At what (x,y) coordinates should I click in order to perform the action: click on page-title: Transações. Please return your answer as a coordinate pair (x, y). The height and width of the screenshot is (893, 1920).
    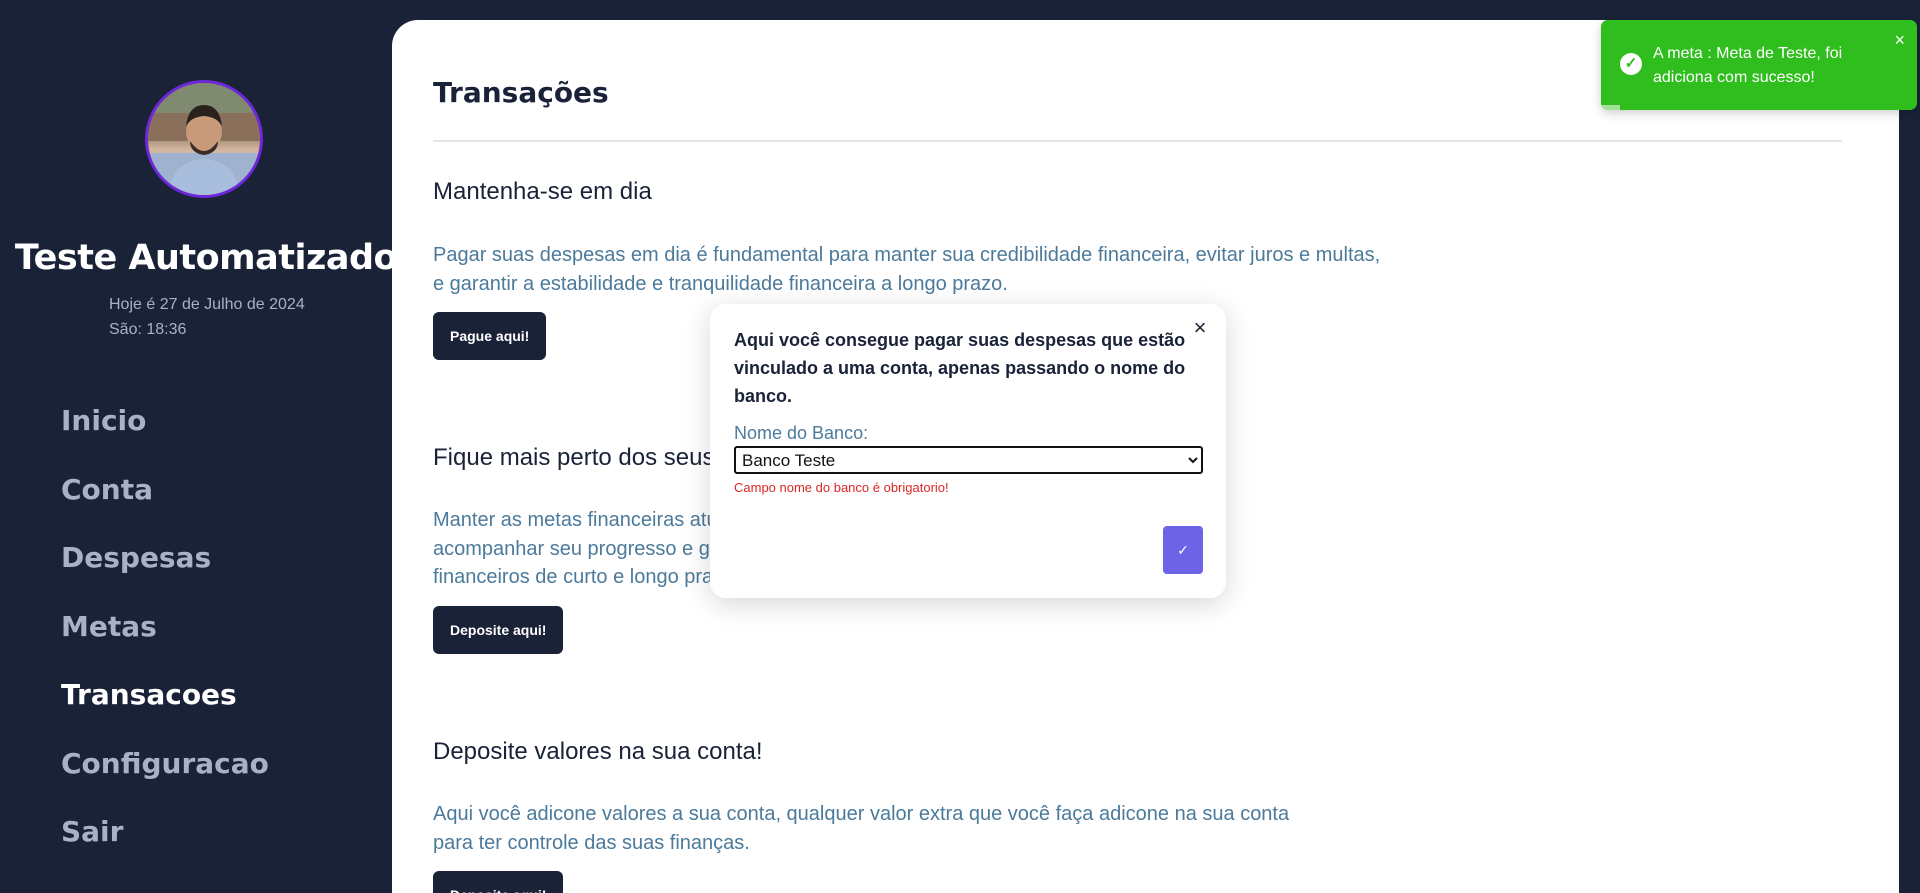
    Looking at the image, I should click on (521, 92).